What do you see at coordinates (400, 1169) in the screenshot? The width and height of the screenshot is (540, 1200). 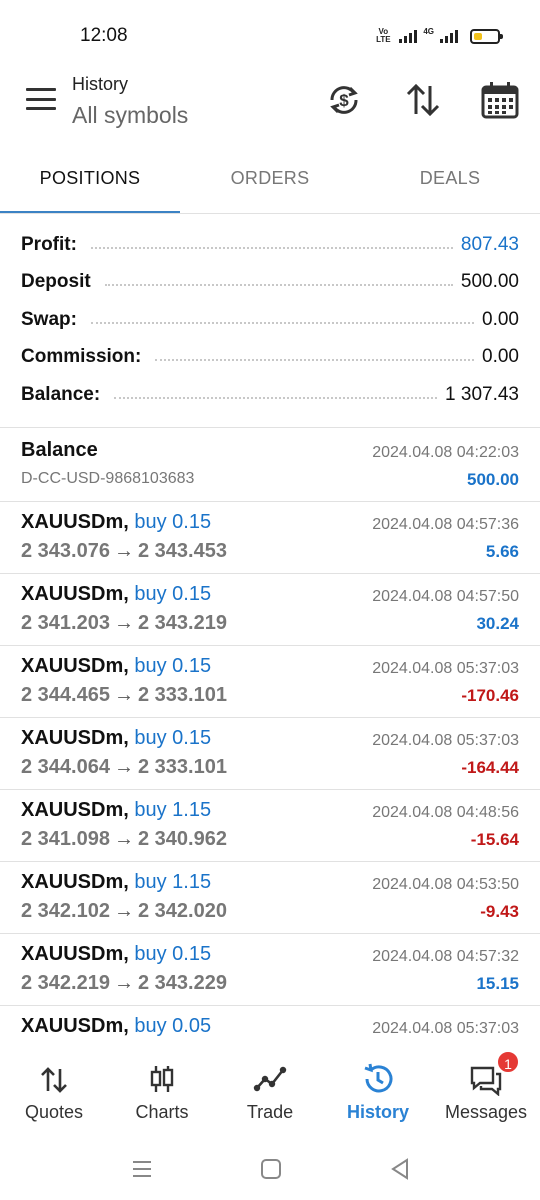 I see `back-icon` at bounding box center [400, 1169].